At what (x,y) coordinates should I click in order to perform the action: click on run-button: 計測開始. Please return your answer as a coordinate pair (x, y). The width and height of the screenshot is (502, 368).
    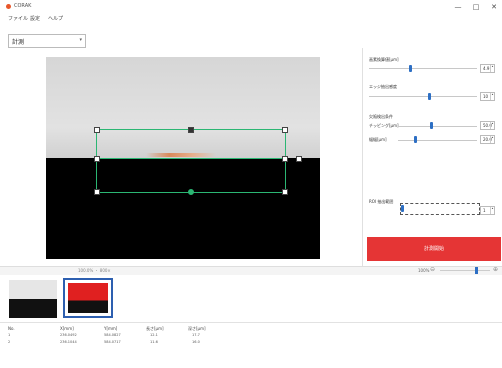
    Looking at the image, I should click on (434, 249).